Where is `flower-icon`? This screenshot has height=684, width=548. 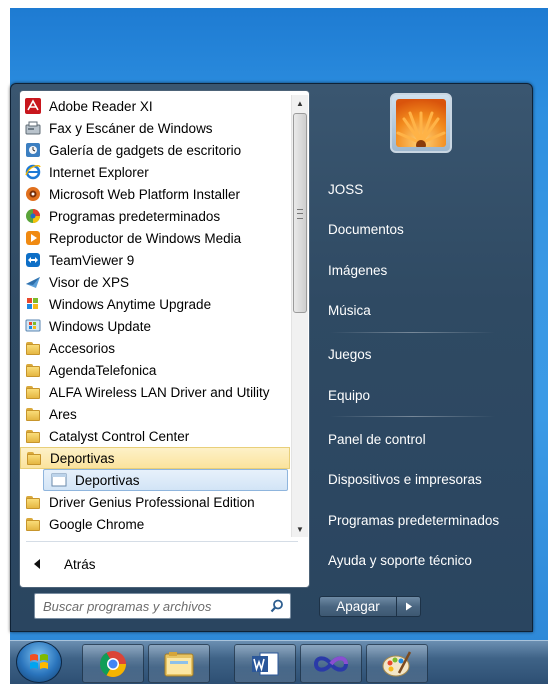 flower-icon is located at coordinates (421, 124).